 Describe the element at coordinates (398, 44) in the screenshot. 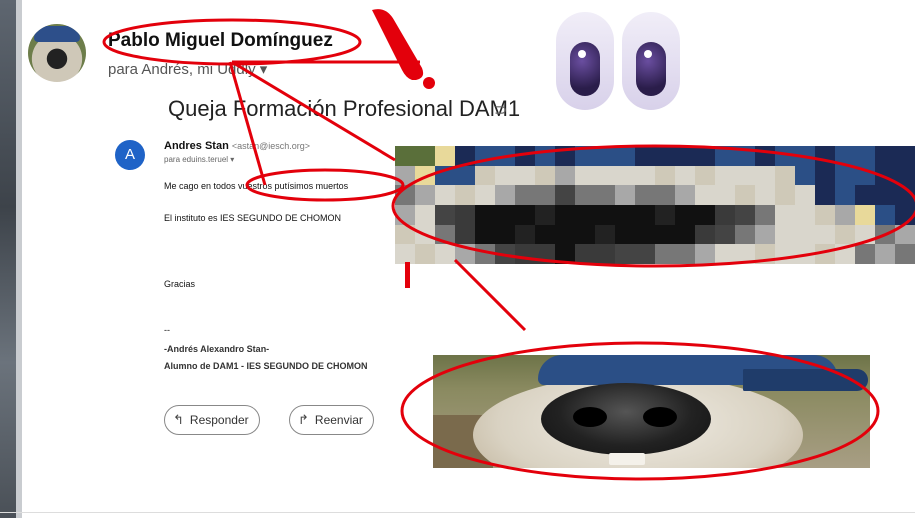

I see `exclamation-mark` at that location.